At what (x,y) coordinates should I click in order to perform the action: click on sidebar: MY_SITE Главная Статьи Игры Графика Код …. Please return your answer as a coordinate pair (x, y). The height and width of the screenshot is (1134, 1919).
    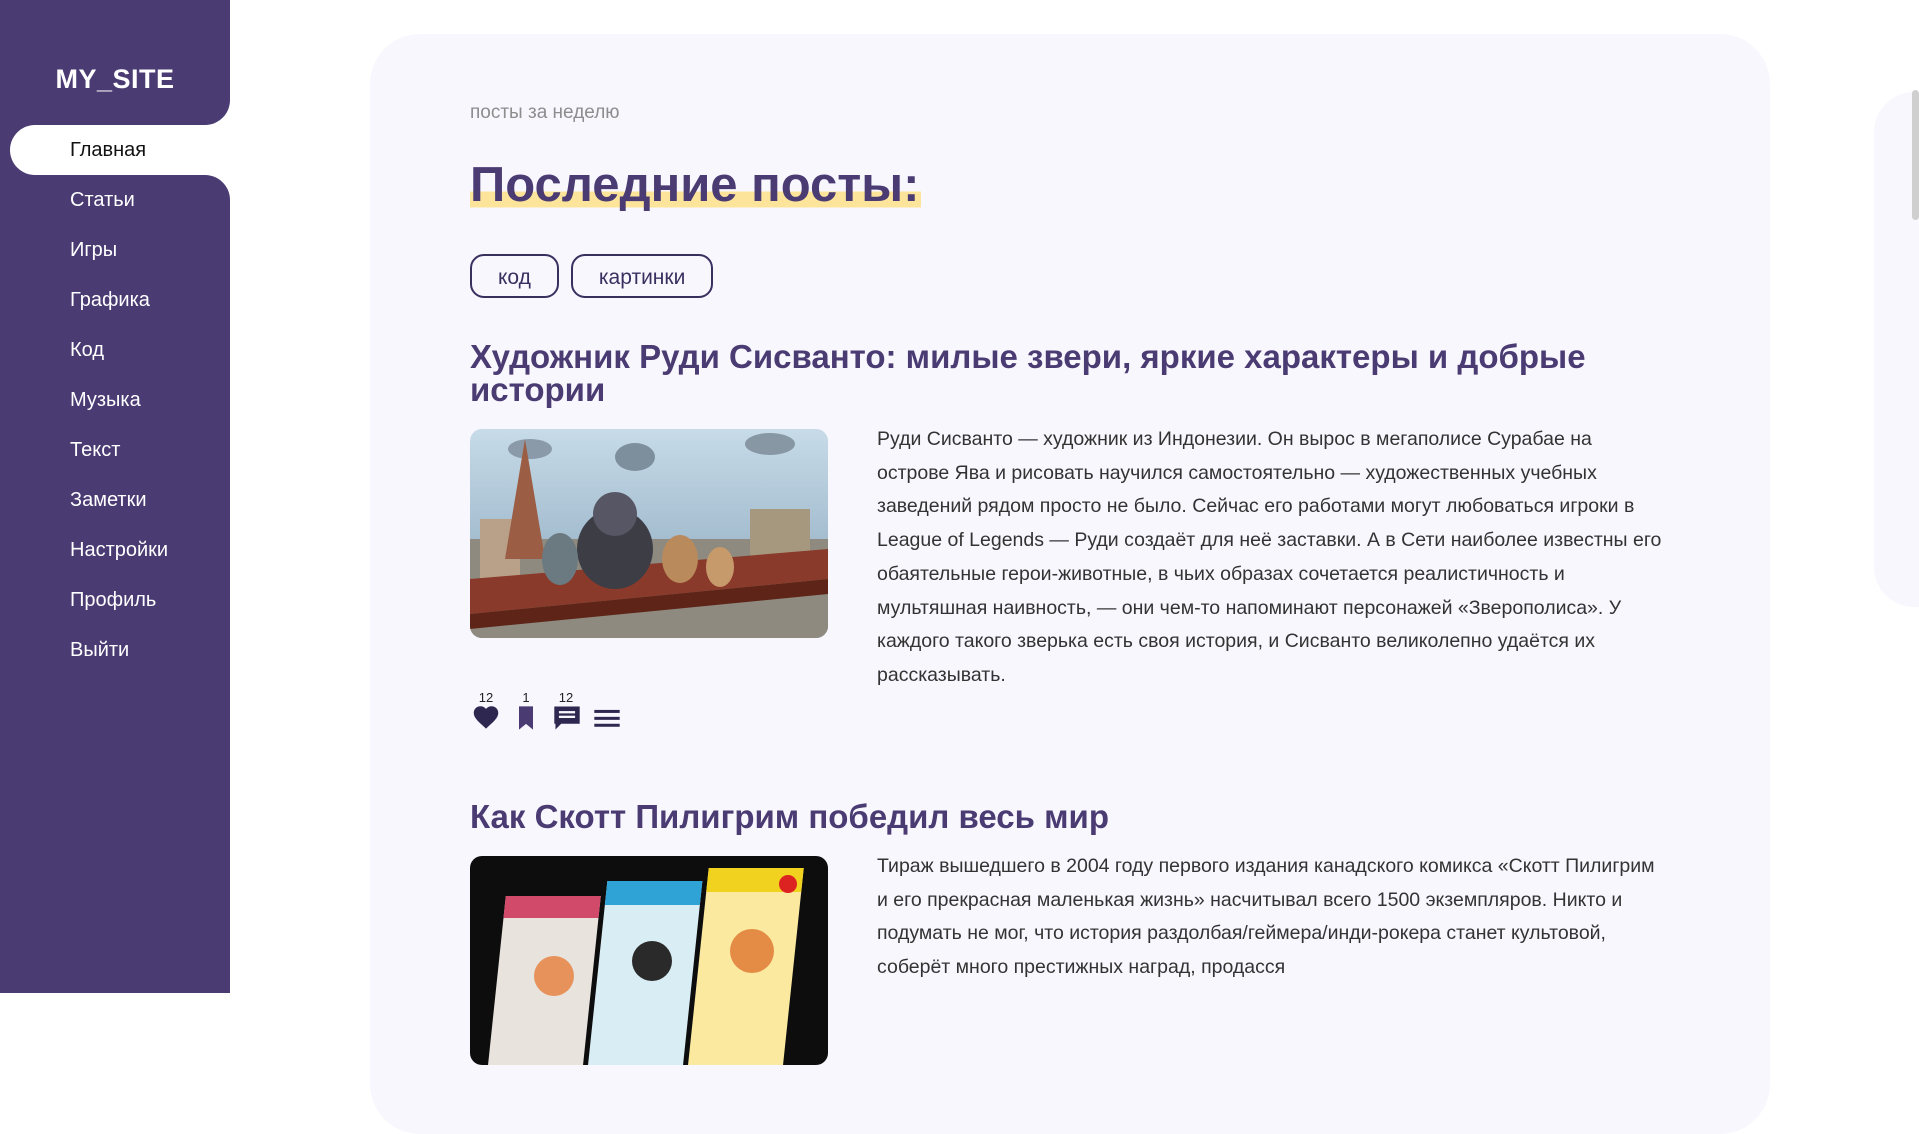
    Looking at the image, I should click on (115, 496).